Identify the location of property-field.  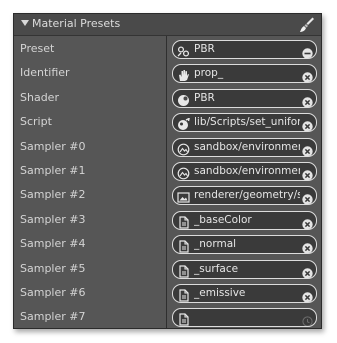
(244, 318).